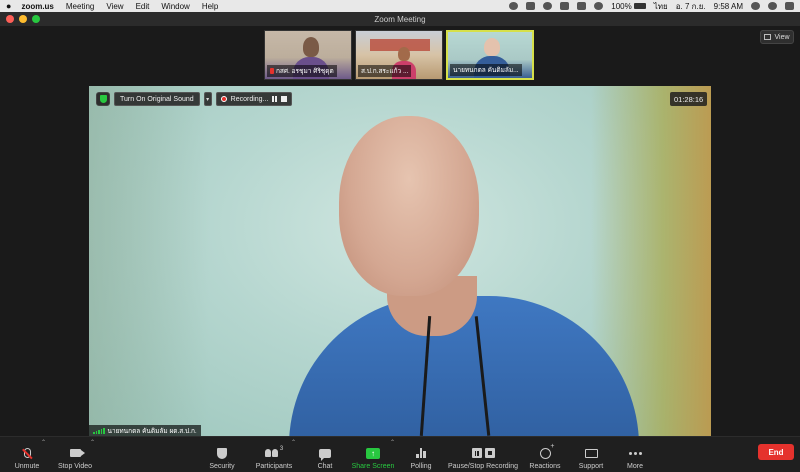  What do you see at coordinates (152, 431) in the screenshot?
I see `speaker-name: นายทนกตล คันติมลัม ผต.ส.ป.ก.` at bounding box center [152, 431].